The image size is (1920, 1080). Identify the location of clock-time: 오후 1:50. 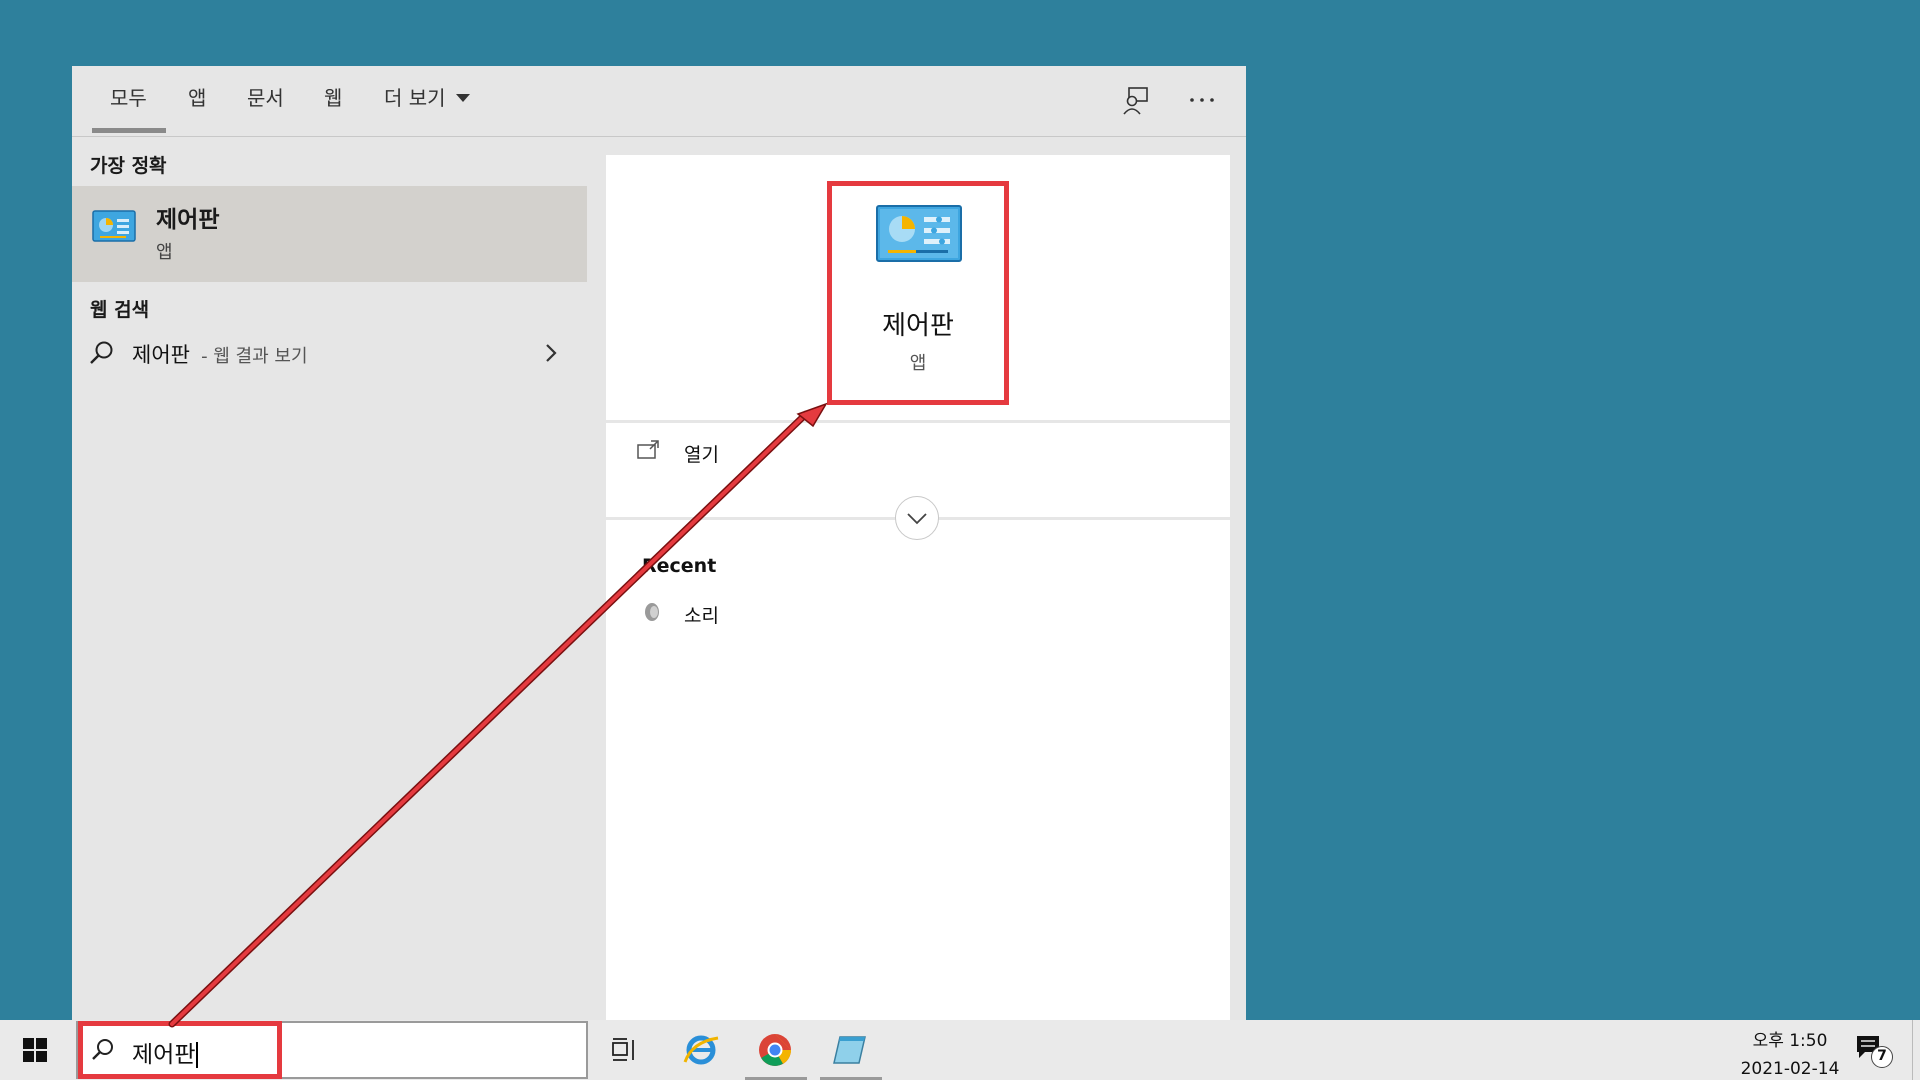
(1790, 1041).